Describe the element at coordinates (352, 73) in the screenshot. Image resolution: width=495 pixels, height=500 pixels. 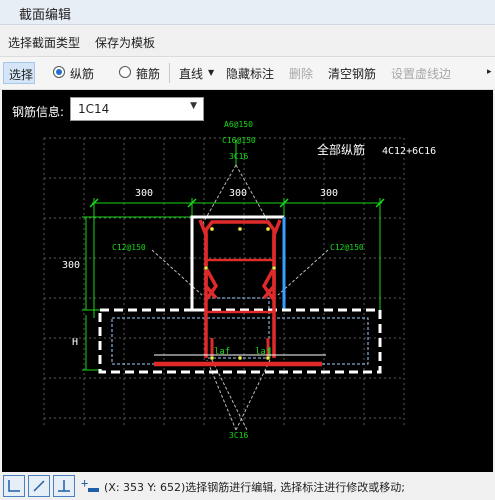
I see `clear-rebar-button: 清空钢筋` at that location.